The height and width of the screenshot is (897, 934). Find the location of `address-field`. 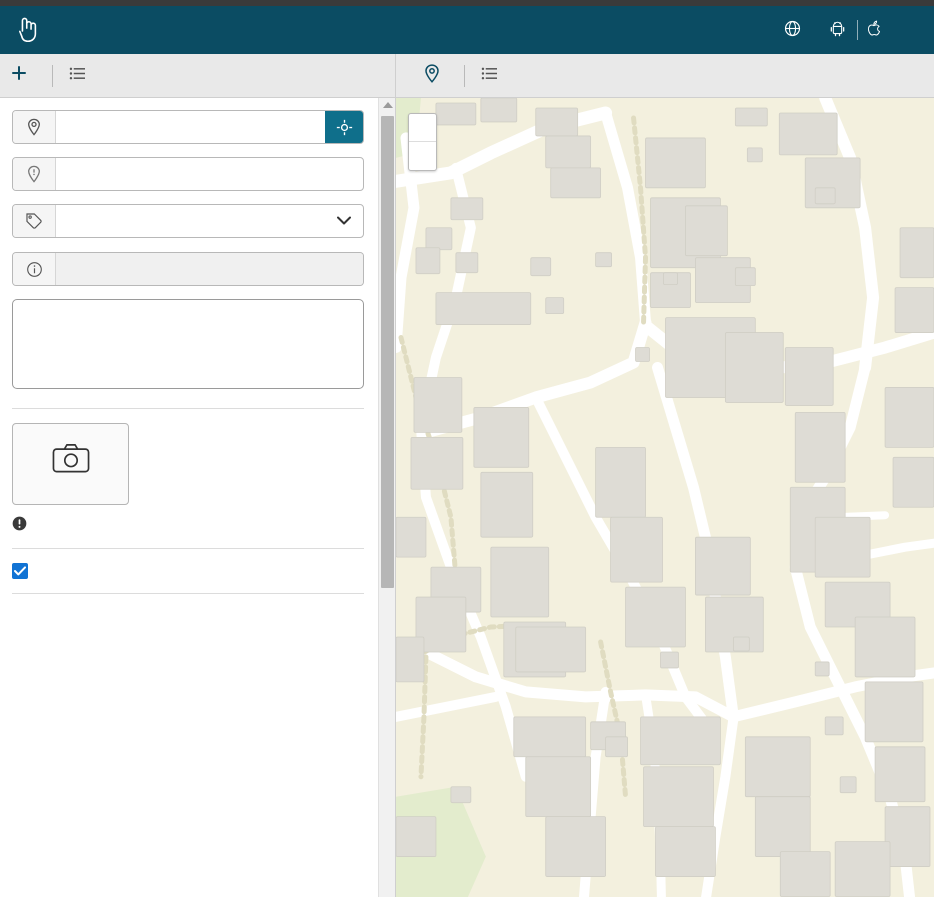

address-field is located at coordinates (188, 127).